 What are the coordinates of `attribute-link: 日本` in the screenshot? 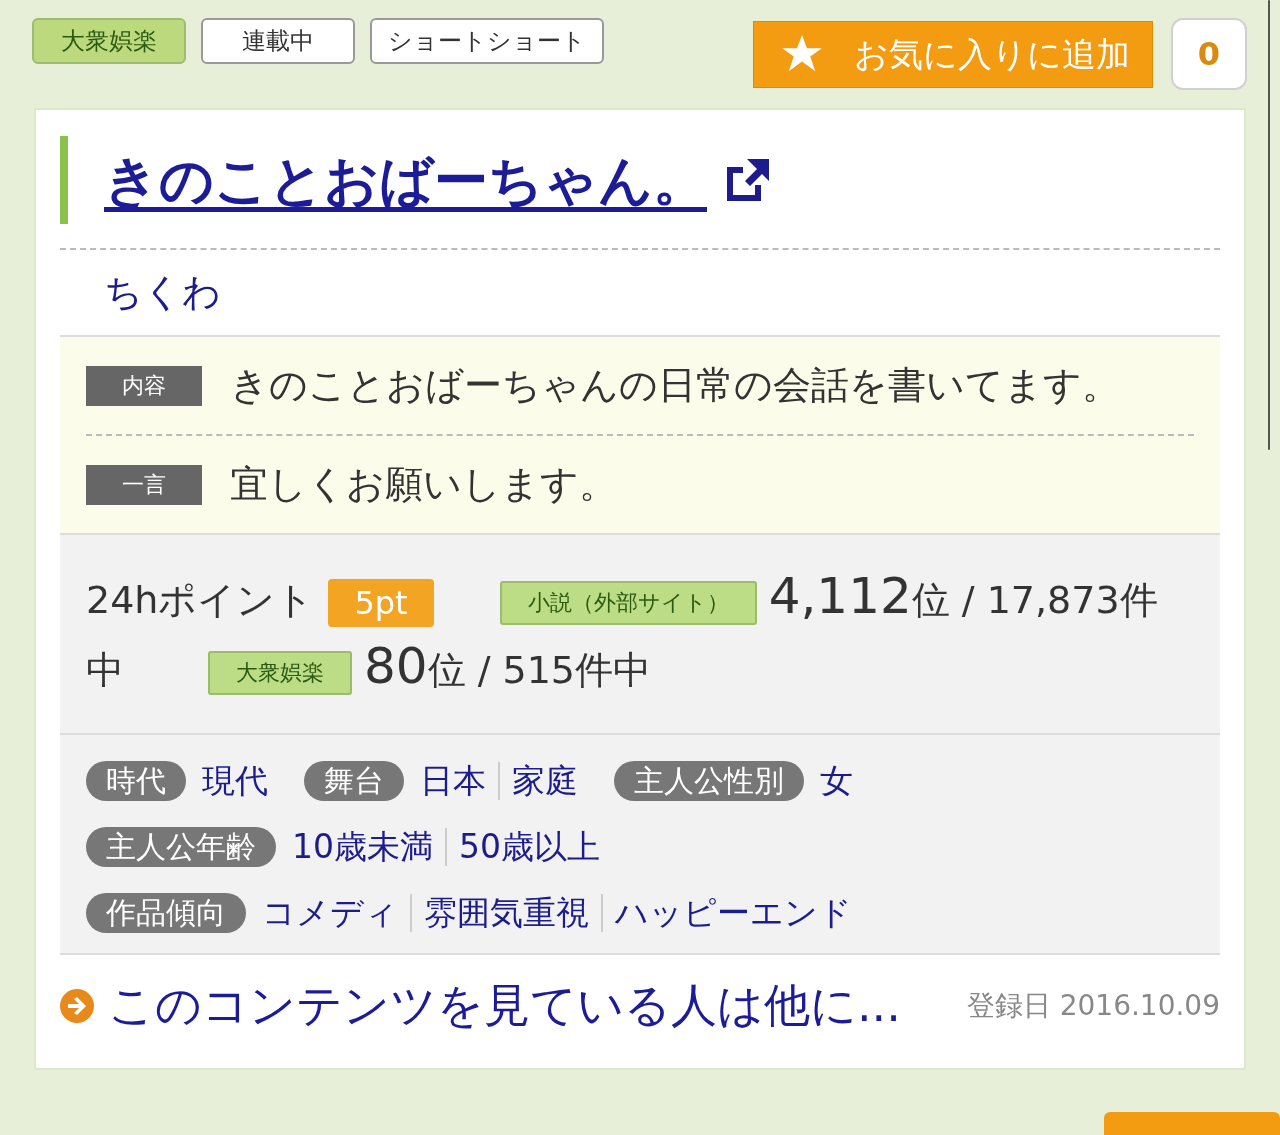 It's located at (453, 781).